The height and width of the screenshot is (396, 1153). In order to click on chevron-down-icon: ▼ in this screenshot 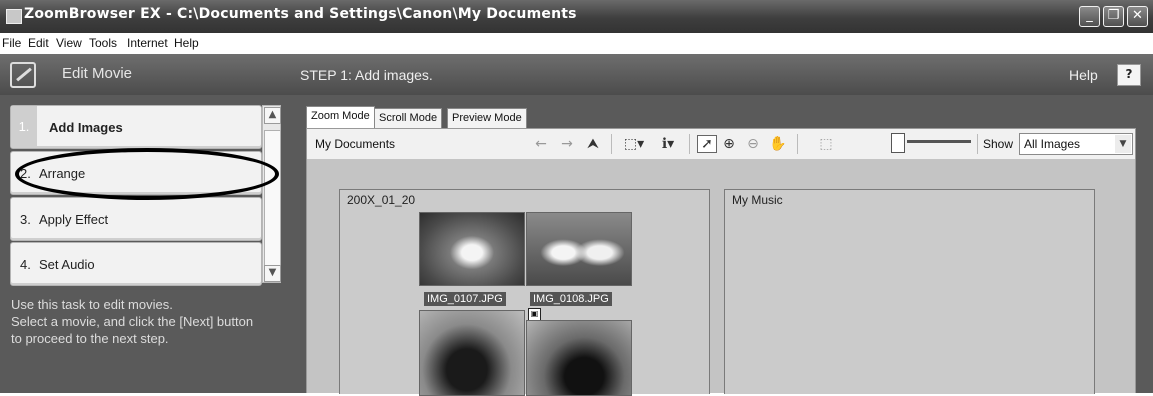, I will do `click(1123, 144)`.